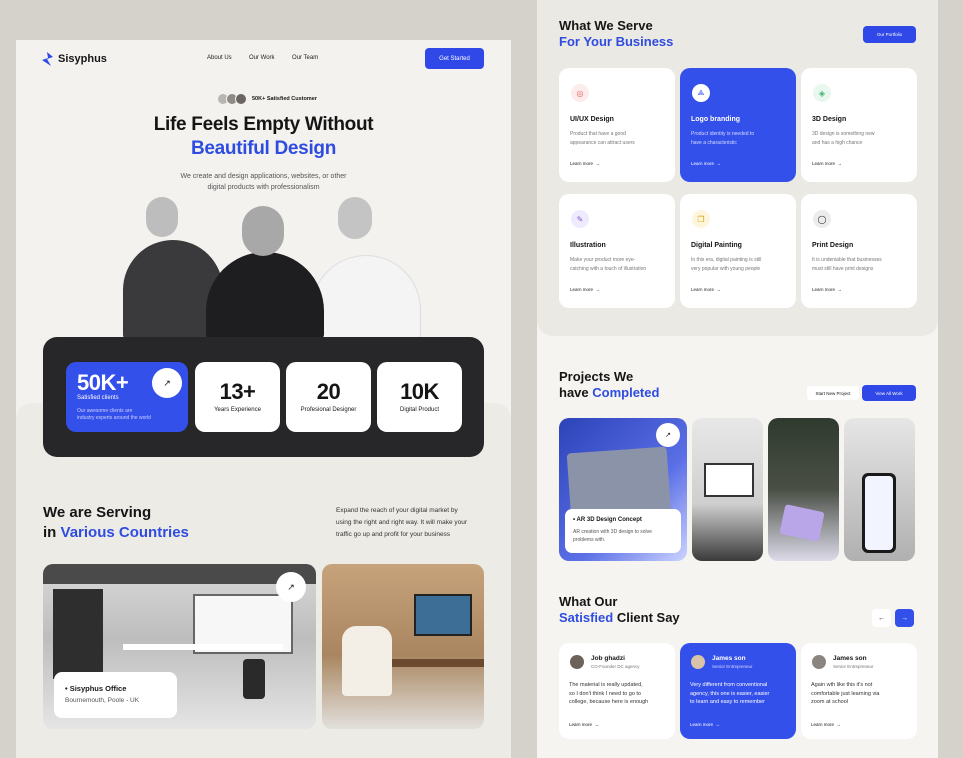  Describe the element at coordinates (853, 666) in the screenshot. I see `testimonial-role: Senior Entrepreneur` at that location.